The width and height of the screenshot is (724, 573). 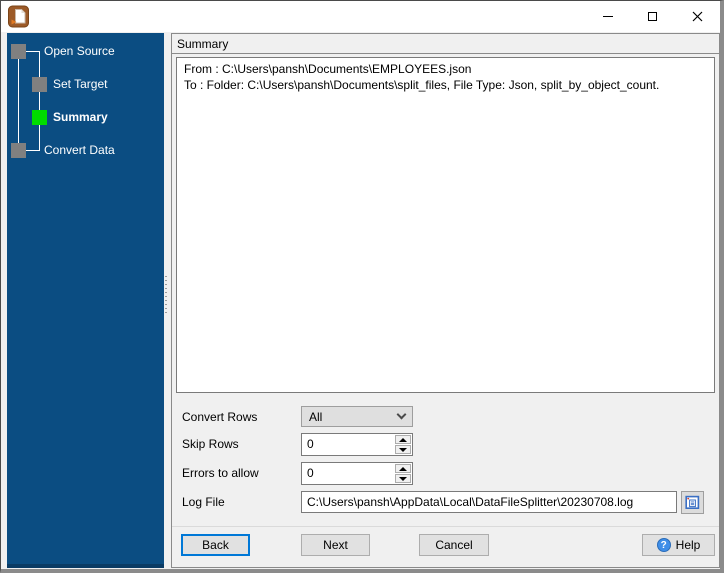 I want to click on button-bar-separator, so click(x=445, y=526).